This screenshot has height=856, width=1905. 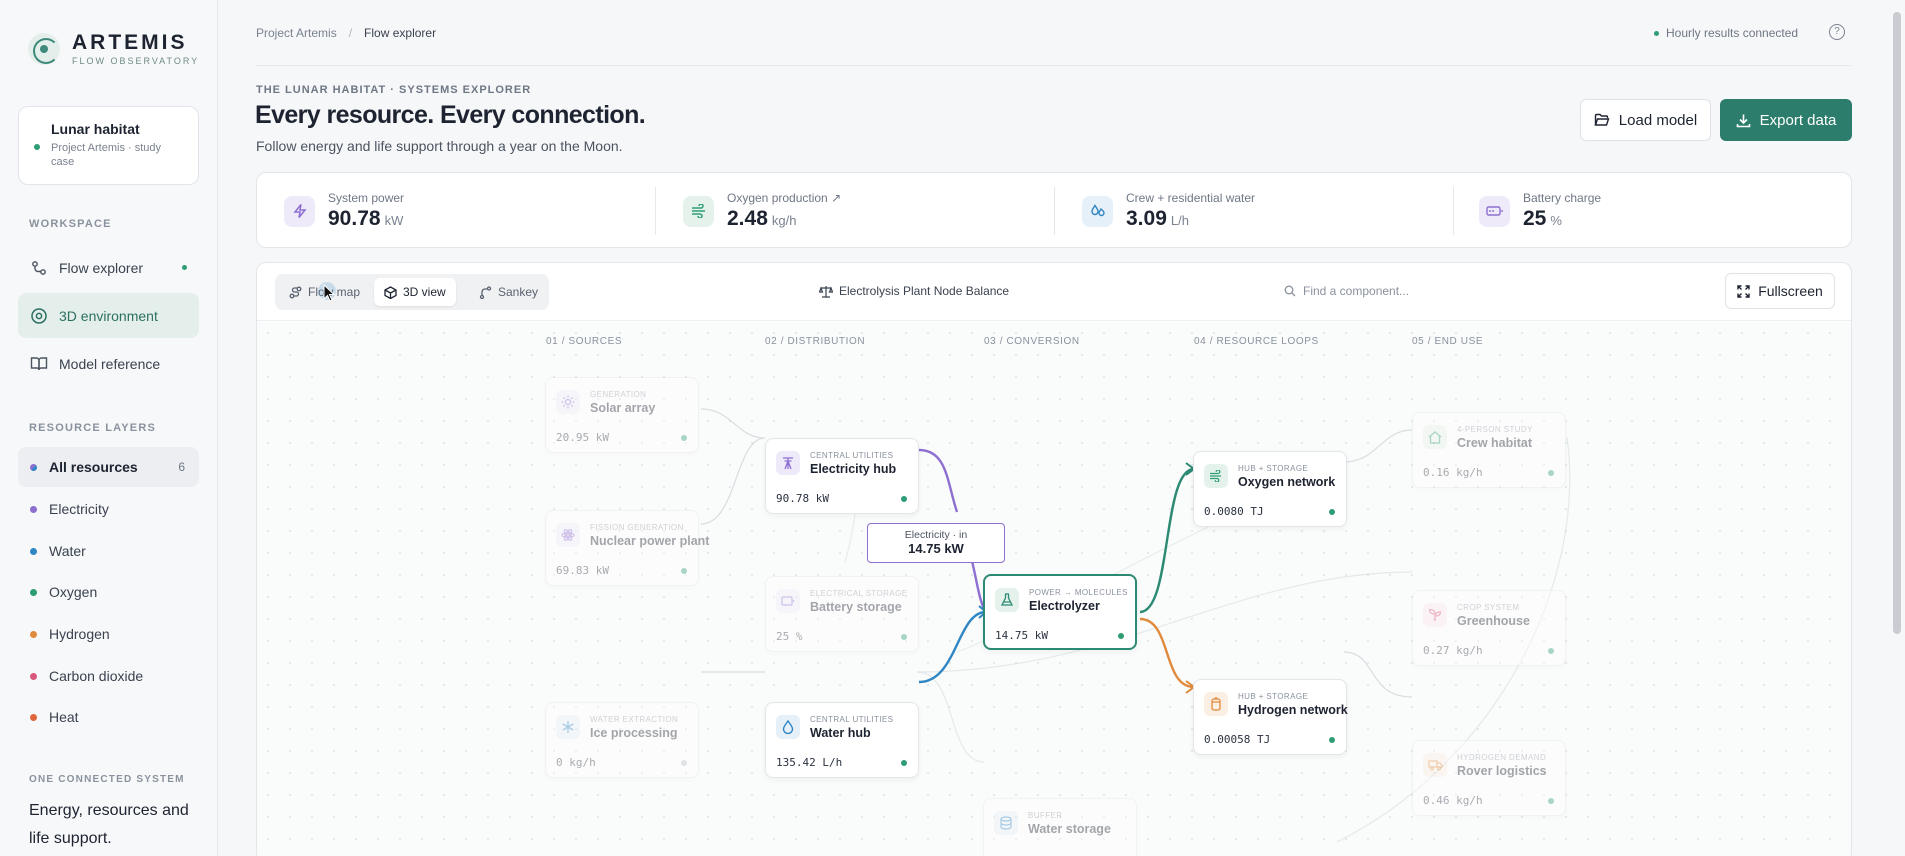 I want to click on edge-water-storage, so click(x=950, y=717).